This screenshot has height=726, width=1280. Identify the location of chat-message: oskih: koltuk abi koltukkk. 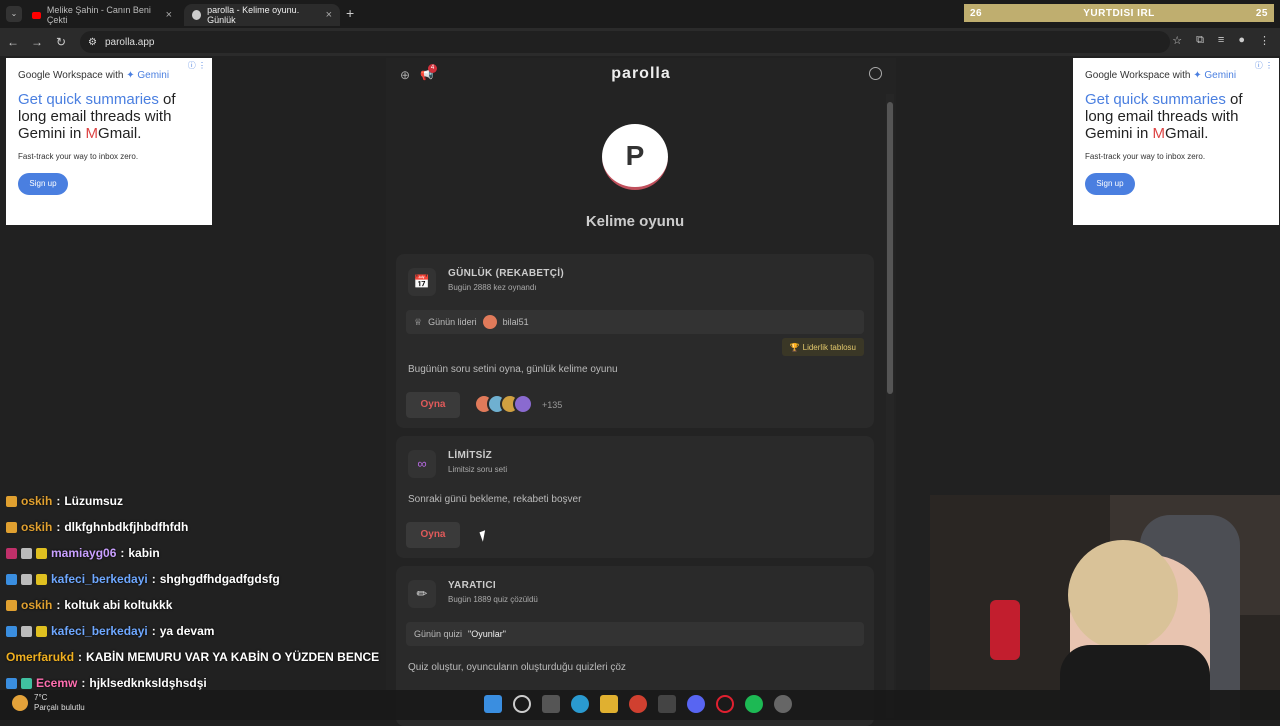
(215, 605).